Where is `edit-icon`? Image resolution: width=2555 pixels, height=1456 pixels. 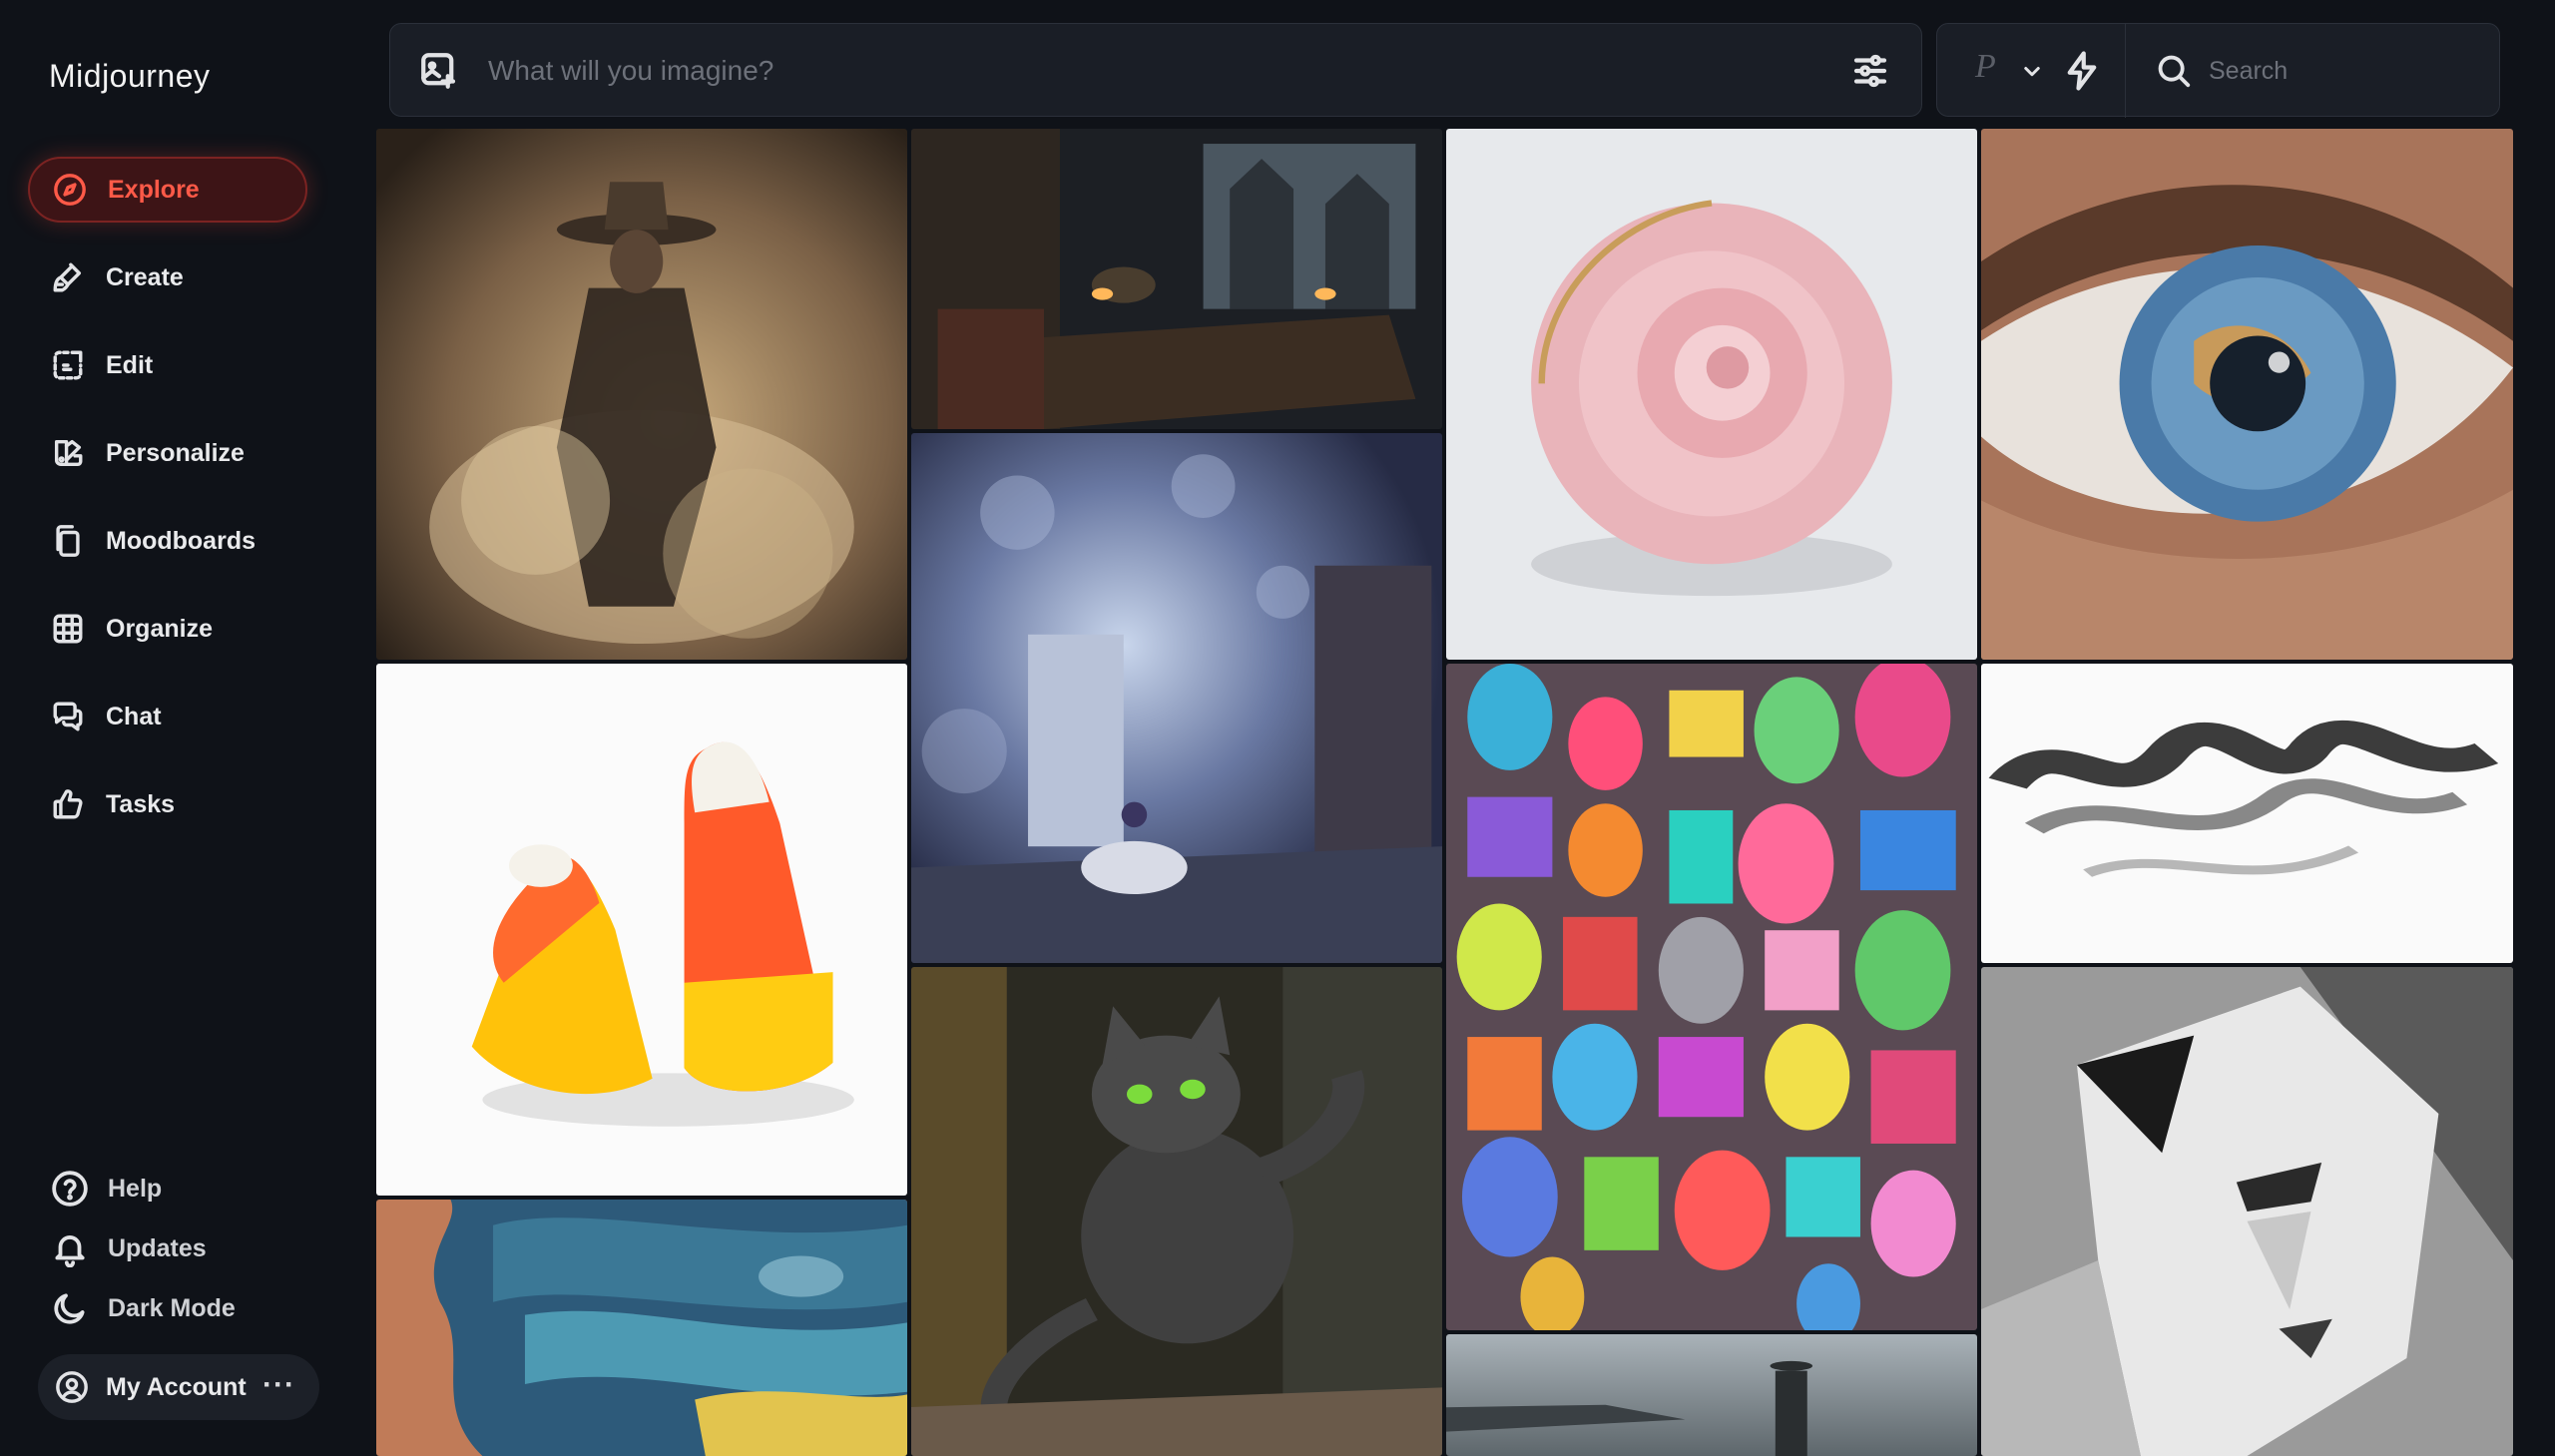
edit-icon is located at coordinates (68, 365).